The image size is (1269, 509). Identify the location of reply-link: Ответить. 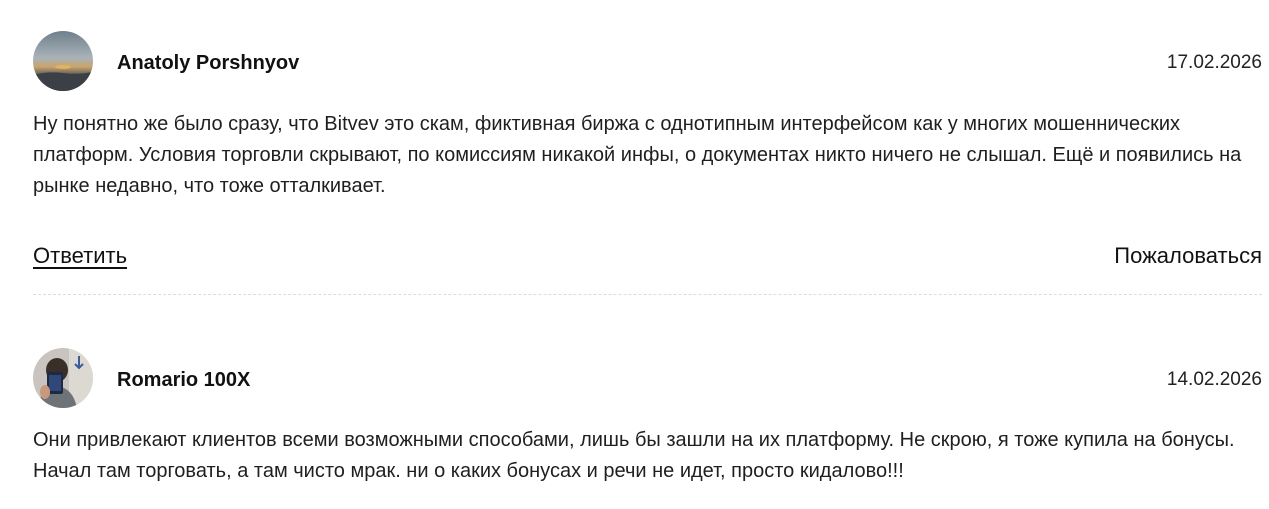
(80, 256).